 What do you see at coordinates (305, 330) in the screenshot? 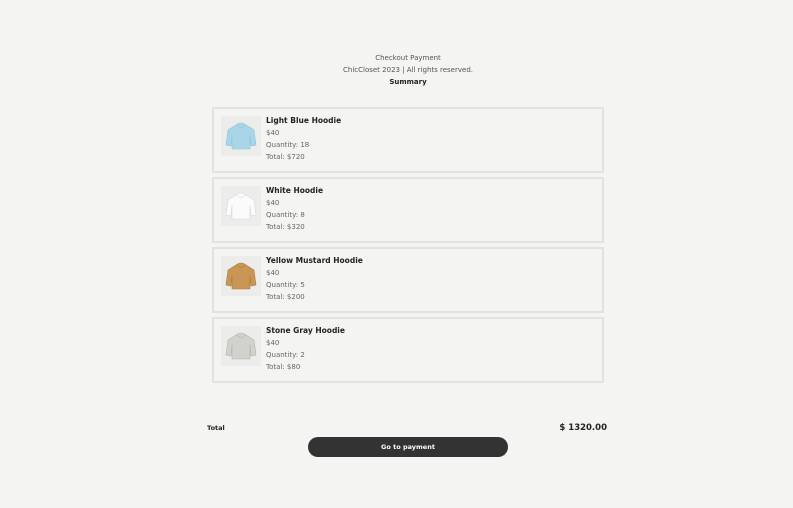
I see `item-name: Stone Gray Hoodie` at bounding box center [305, 330].